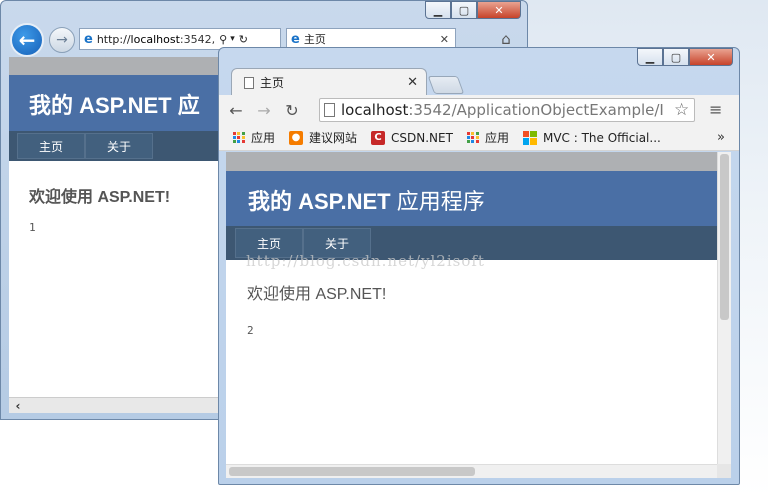 This screenshot has width=768, height=498. I want to click on nav-home-link: 主页, so click(51, 146).